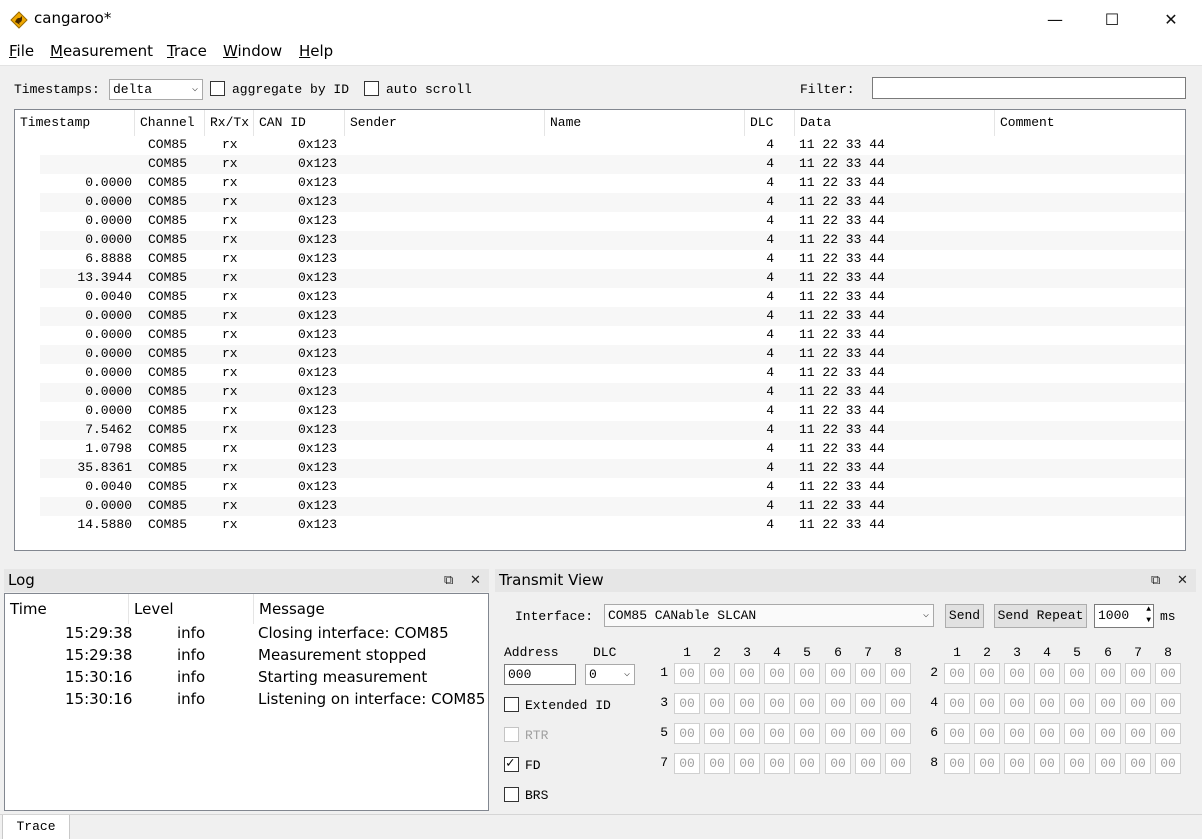 The width and height of the screenshot is (1202, 839). Describe the element at coordinates (75, 123) in the screenshot. I see `col-timestamp: Timestamp` at that location.